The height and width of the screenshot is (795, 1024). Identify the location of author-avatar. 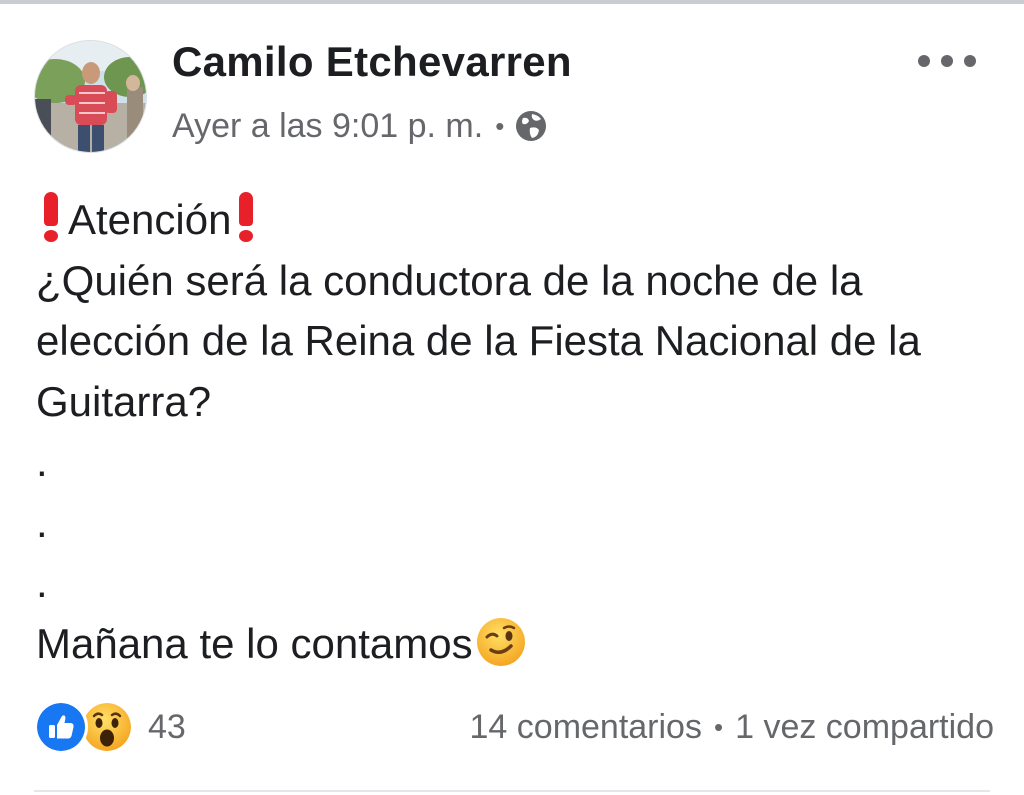
(90, 96).